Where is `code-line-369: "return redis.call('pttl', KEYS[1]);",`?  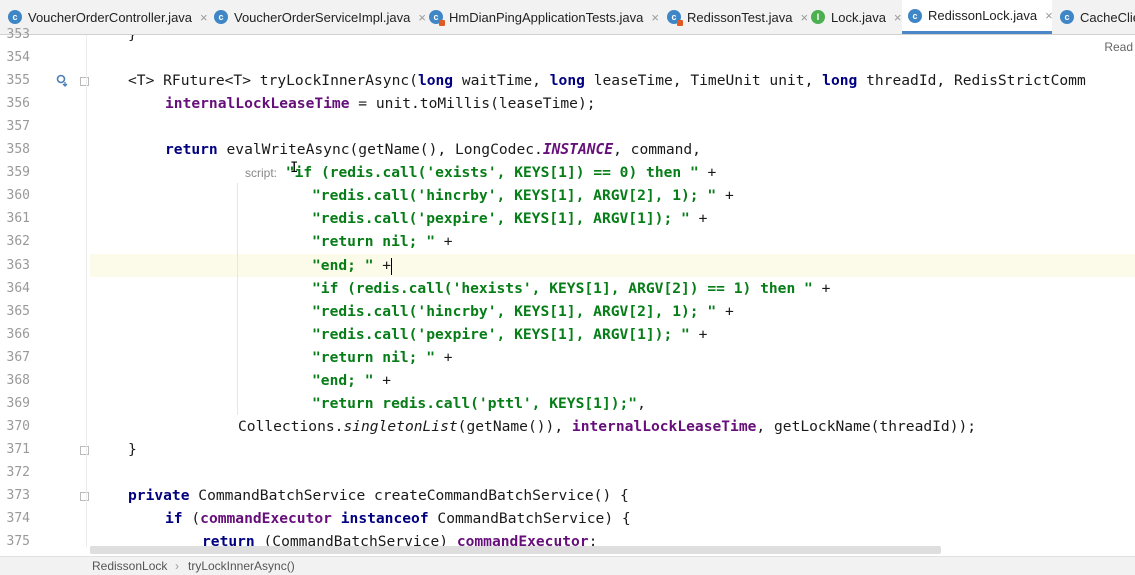 code-line-369: "return redis.call('pttl', KEYS[1]);", is located at coordinates (479, 403).